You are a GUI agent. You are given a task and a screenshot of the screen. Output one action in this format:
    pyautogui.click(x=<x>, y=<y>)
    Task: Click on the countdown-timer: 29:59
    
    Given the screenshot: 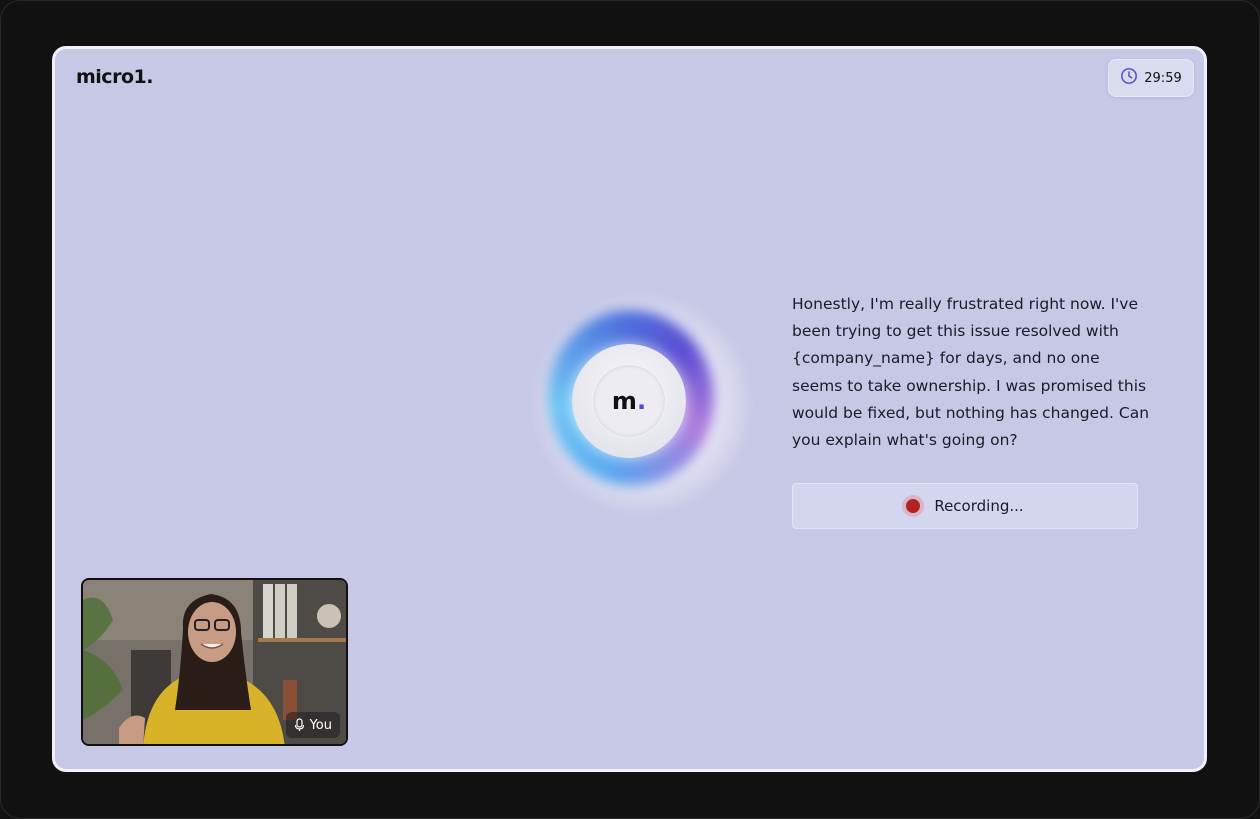 What is the action you would take?
    pyautogui.click(x=1151, y=78)
    